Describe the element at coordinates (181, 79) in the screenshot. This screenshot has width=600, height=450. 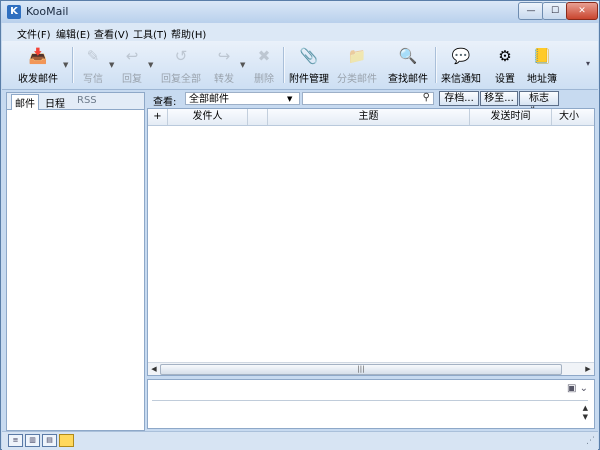
I see `reply-all-label: 回复全部` at that location.